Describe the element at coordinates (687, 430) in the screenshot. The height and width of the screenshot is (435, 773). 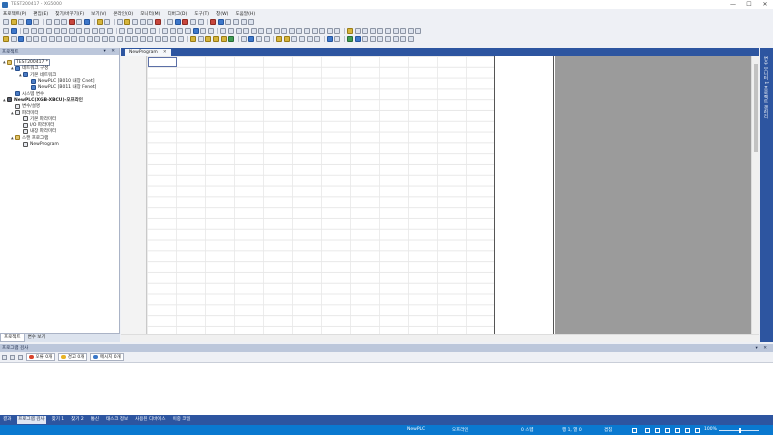
I see `view-sfc-icon` at that location.